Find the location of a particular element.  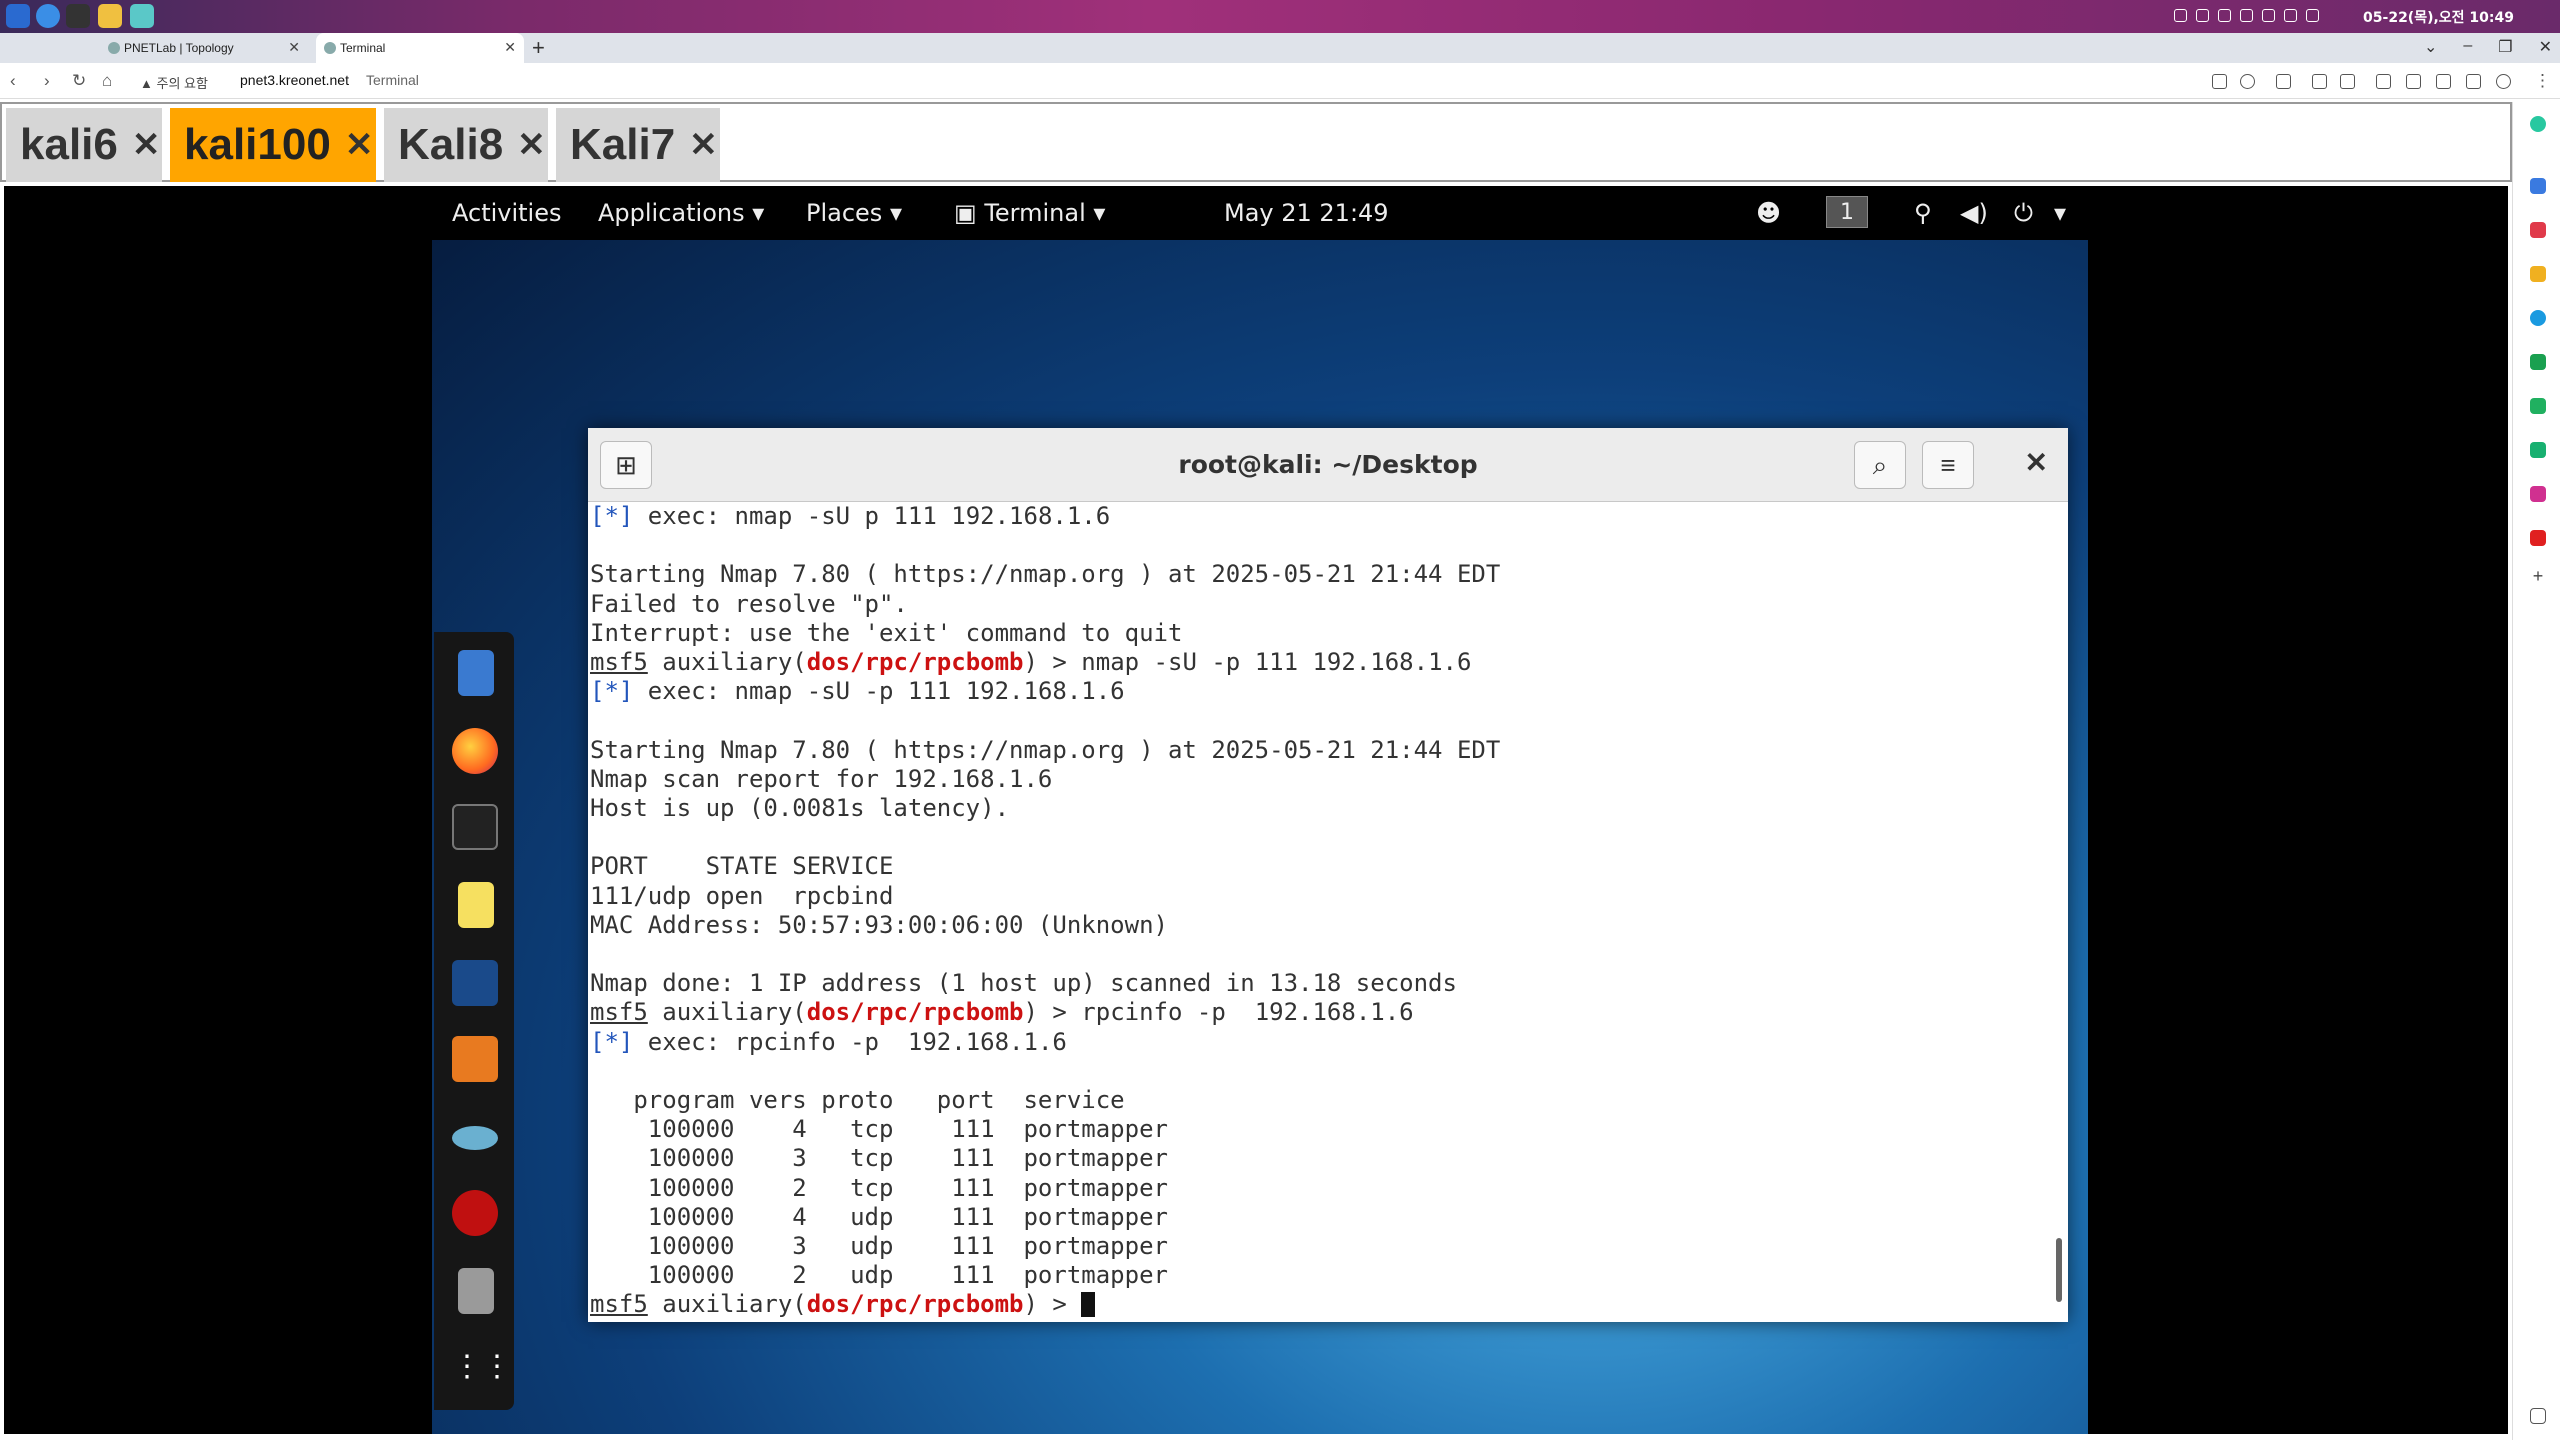

search-icon: ⌕ is located at coordinates (1880, 465).